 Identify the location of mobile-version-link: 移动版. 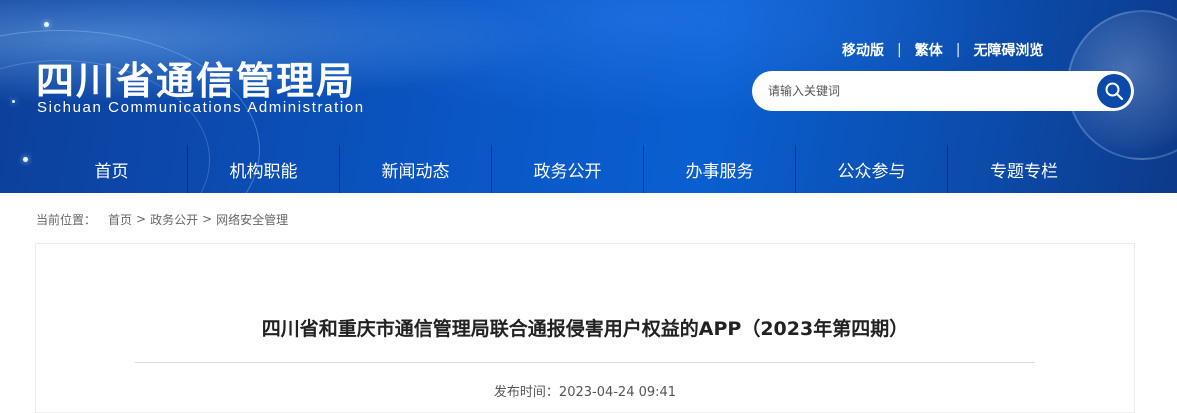
(863, 50).